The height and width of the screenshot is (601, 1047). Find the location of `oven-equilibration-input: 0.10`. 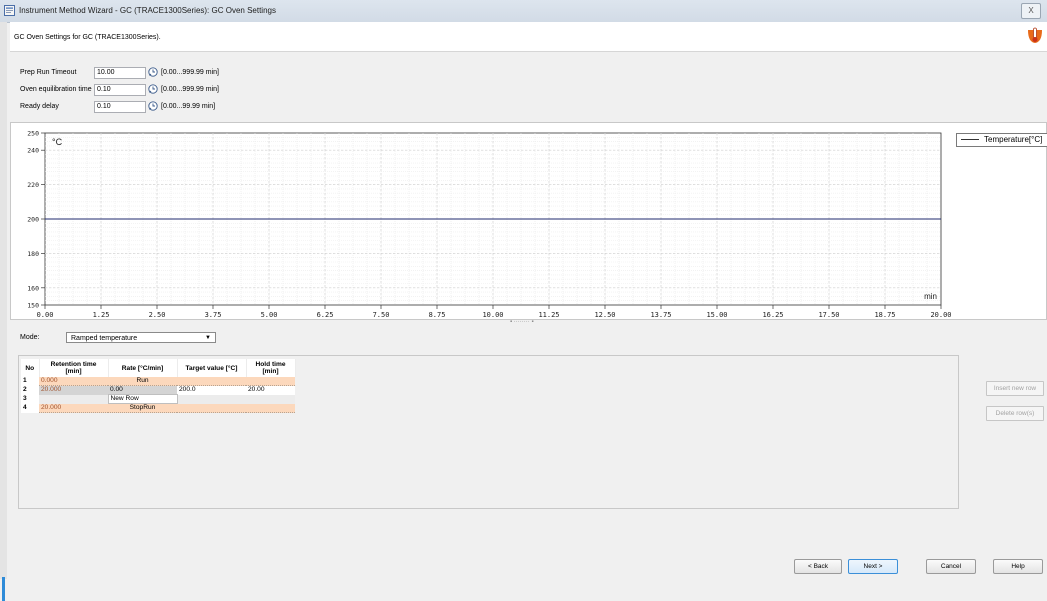

oven-equilibration-input: 0.10 is located at coordinates (120, 90).